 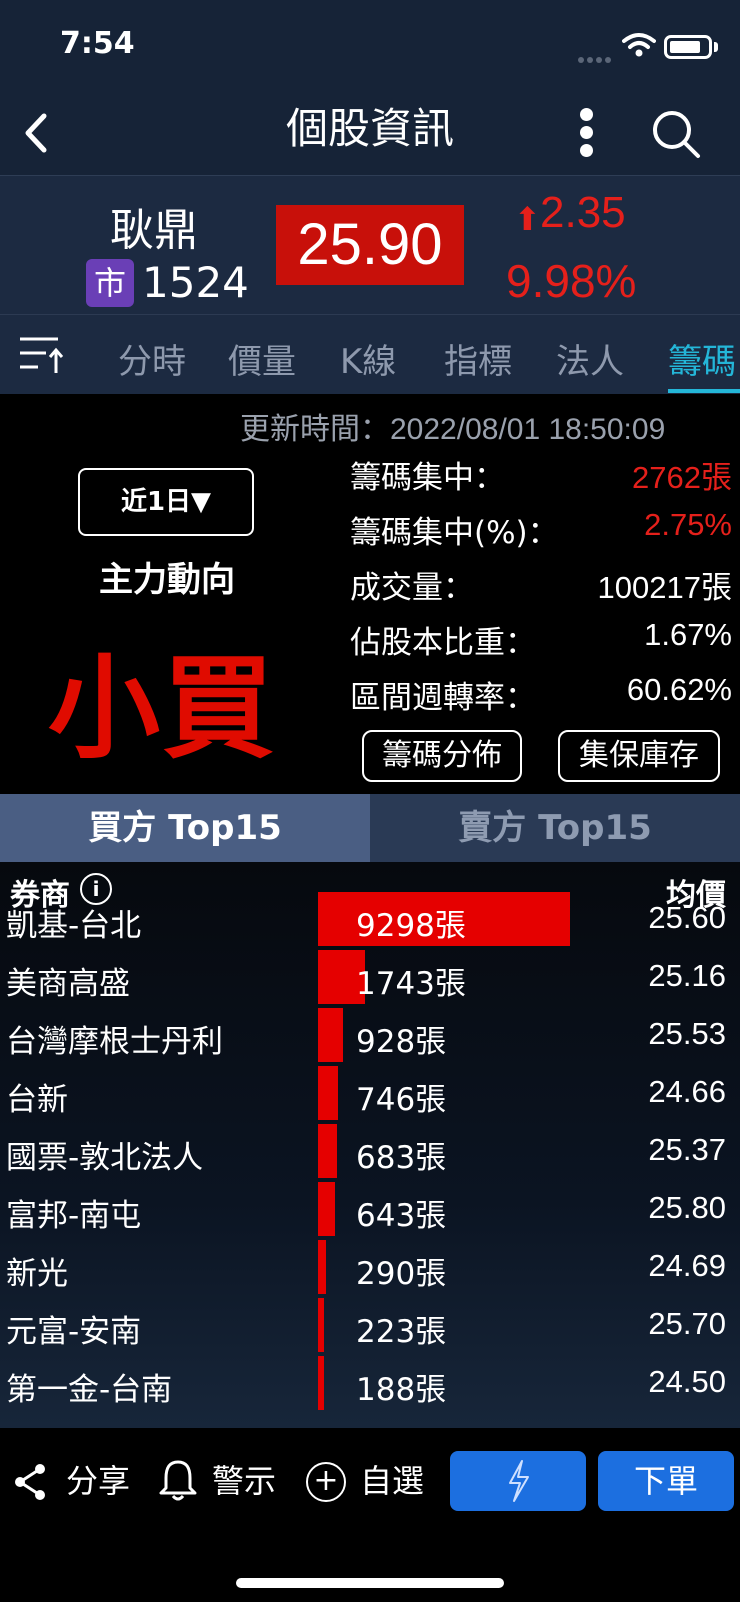 What do you see at coordinates (412, 588) in the screenshot?
I see `stat-label-volume: 成交量：` at bounding box center [412, 588].